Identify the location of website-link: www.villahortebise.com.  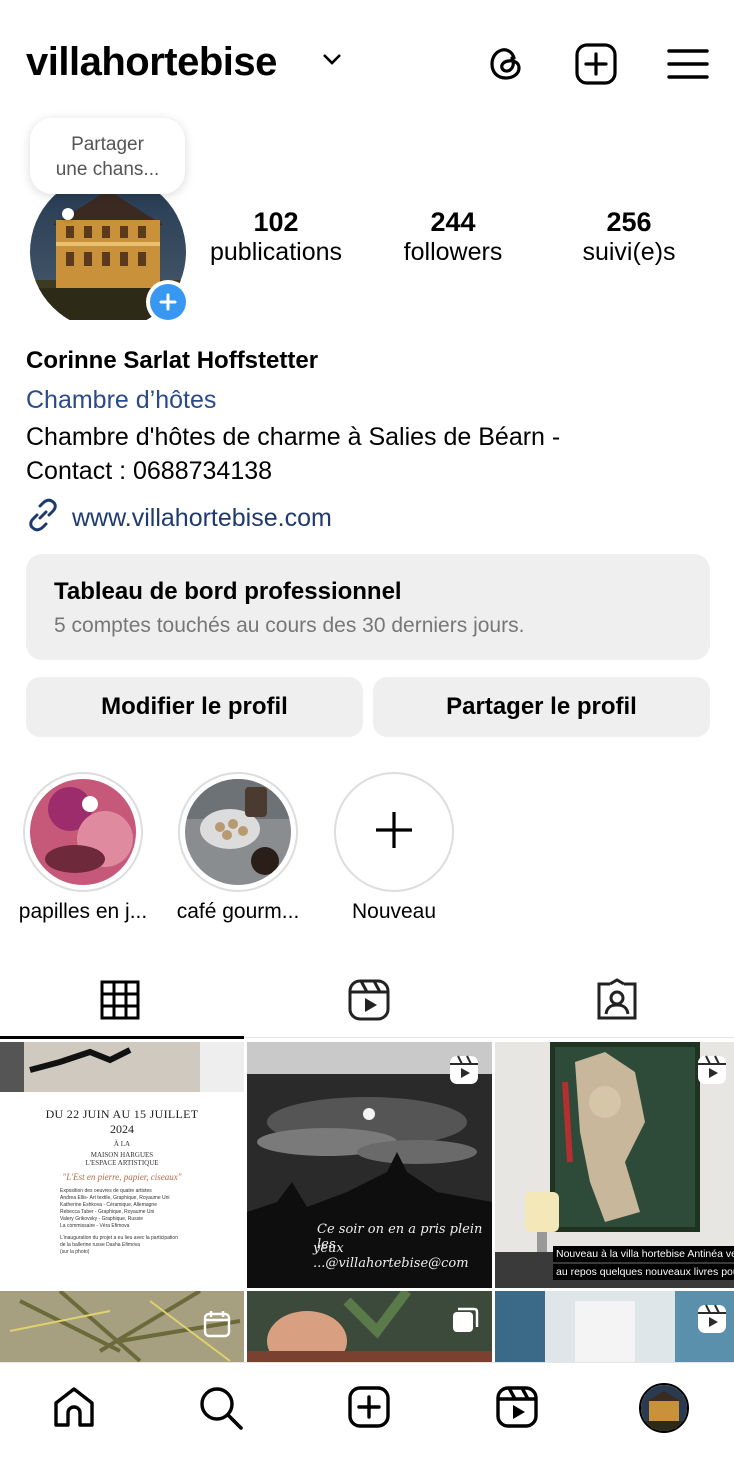
(179, 518).